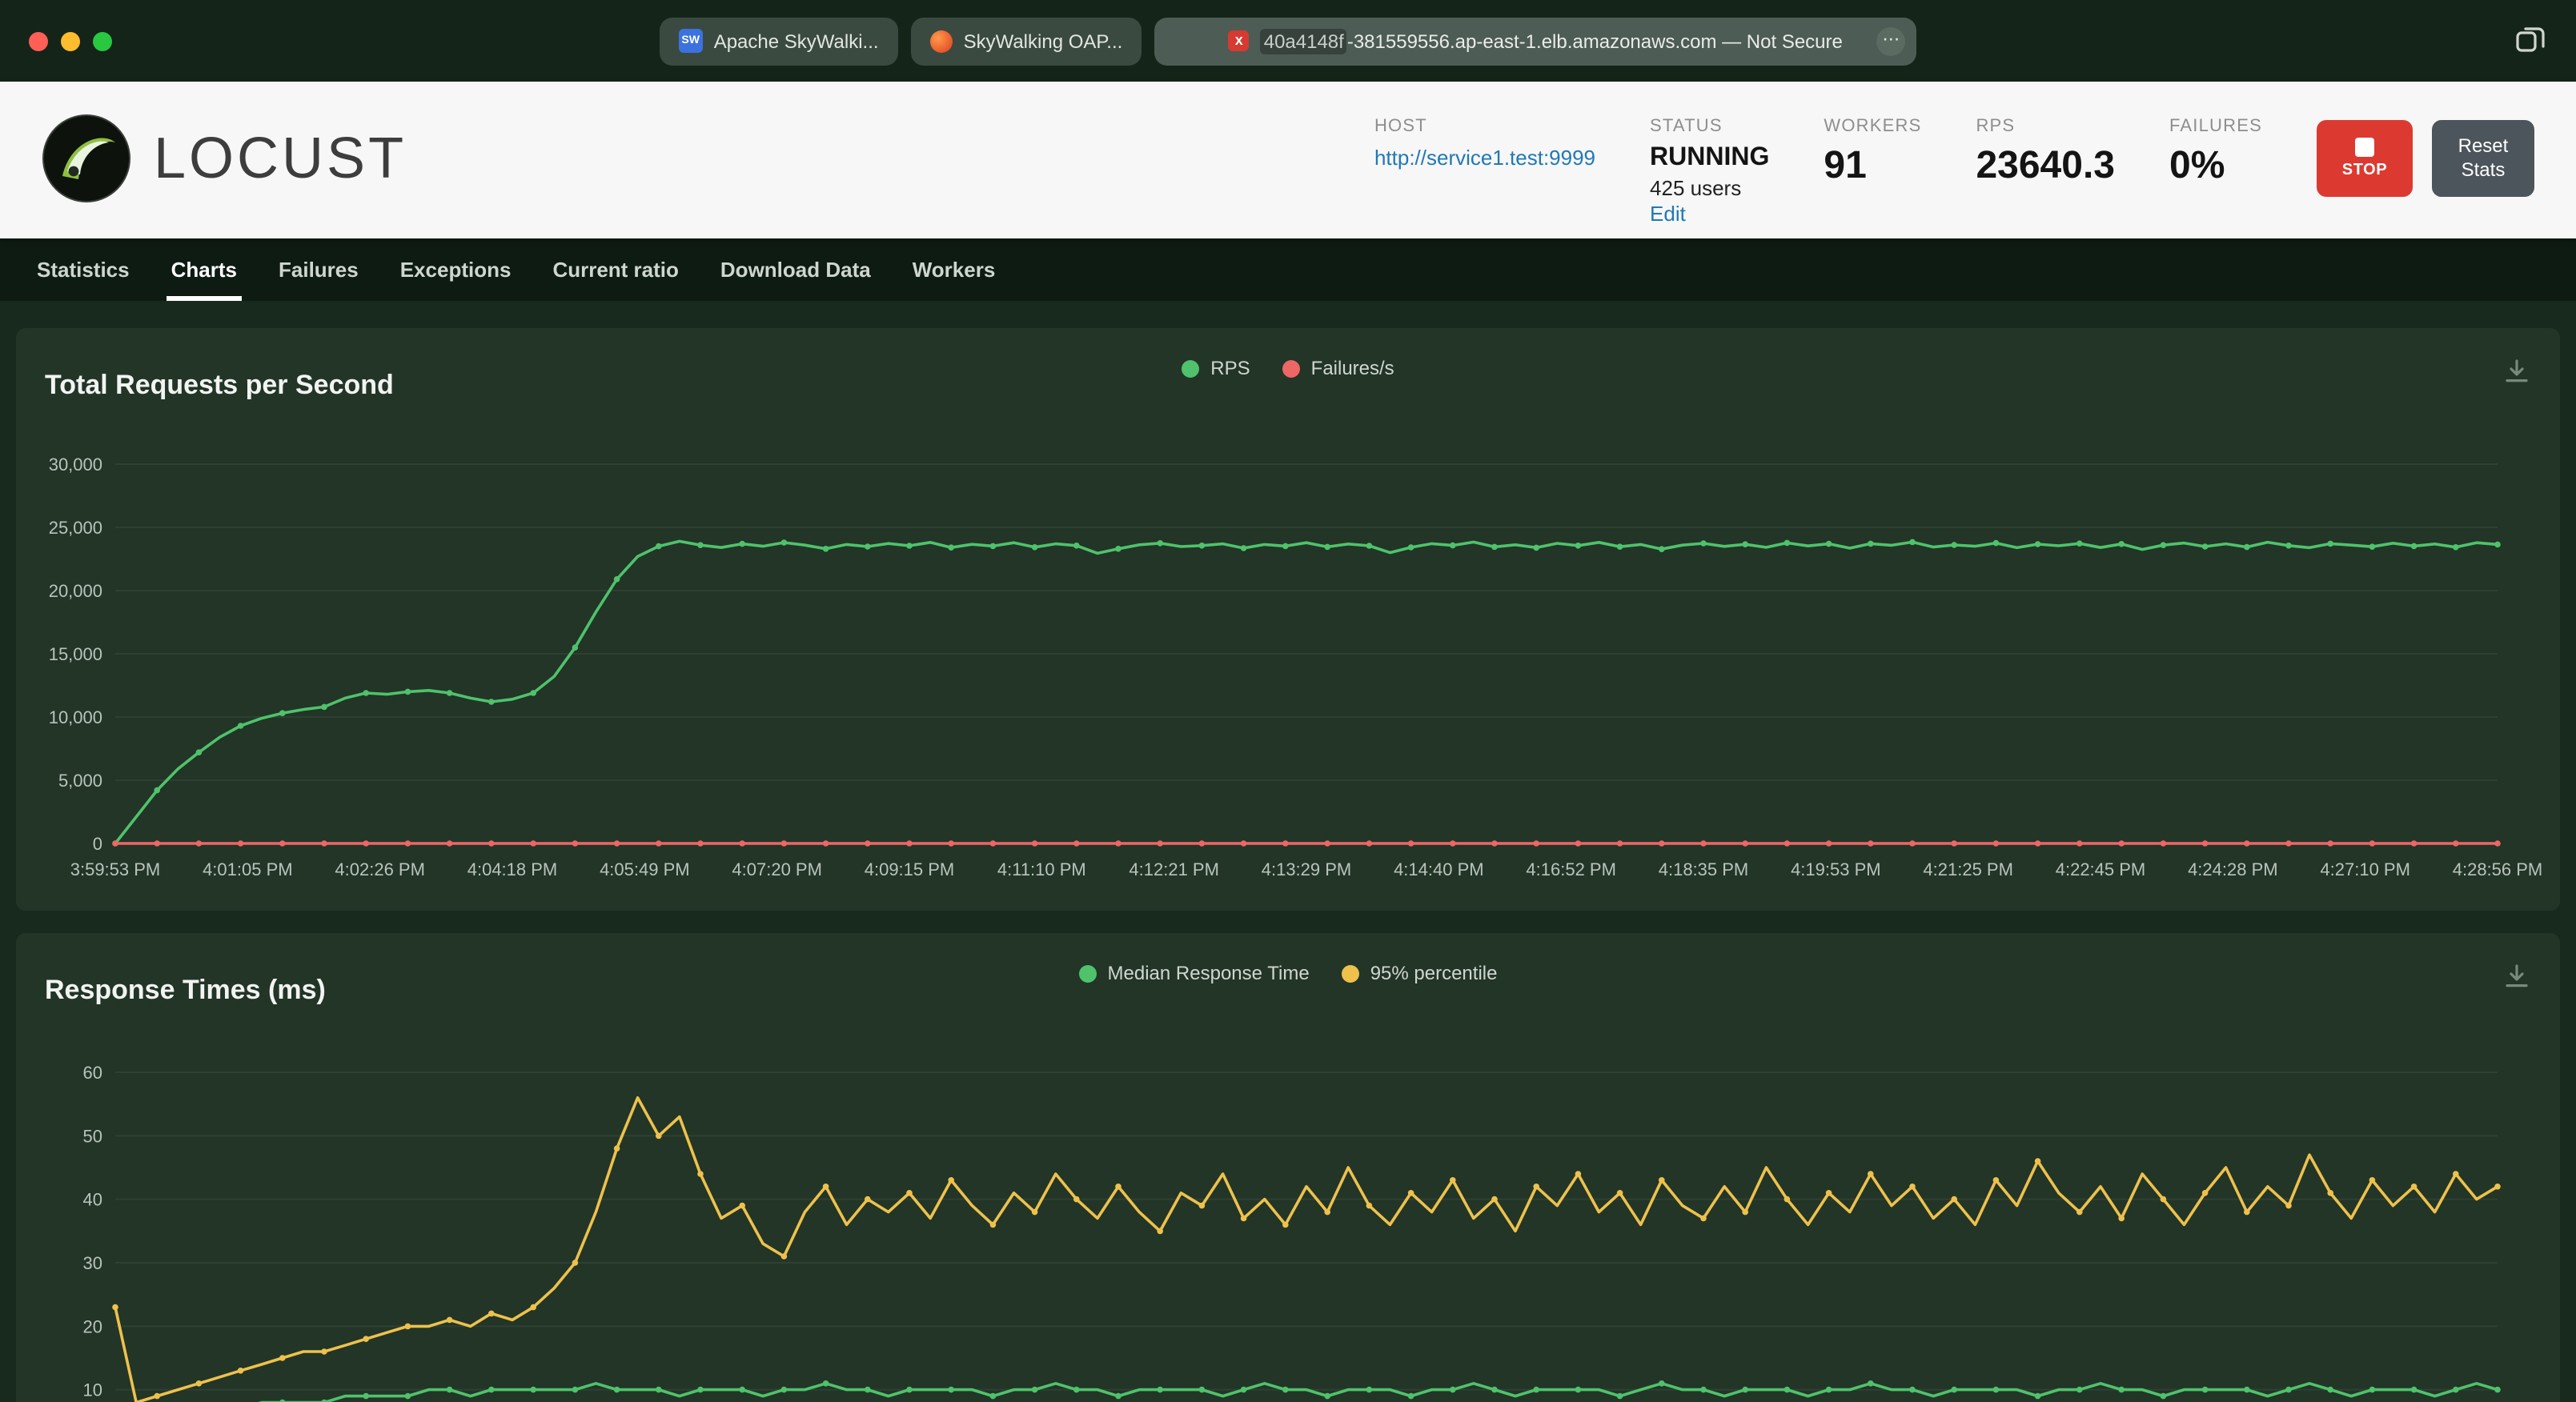 The height and width of the screenshot is (1402, 2576). I want to click on stop-button-label: STOP, so click(2364, 171).